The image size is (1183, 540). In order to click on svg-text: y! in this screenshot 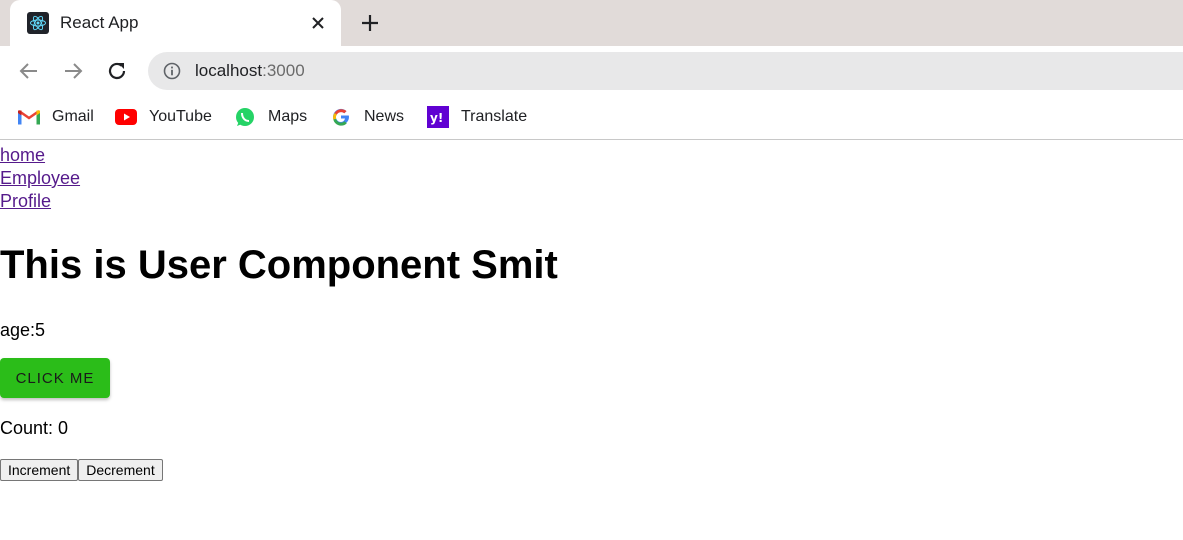, I will do `click(436, 118)`.